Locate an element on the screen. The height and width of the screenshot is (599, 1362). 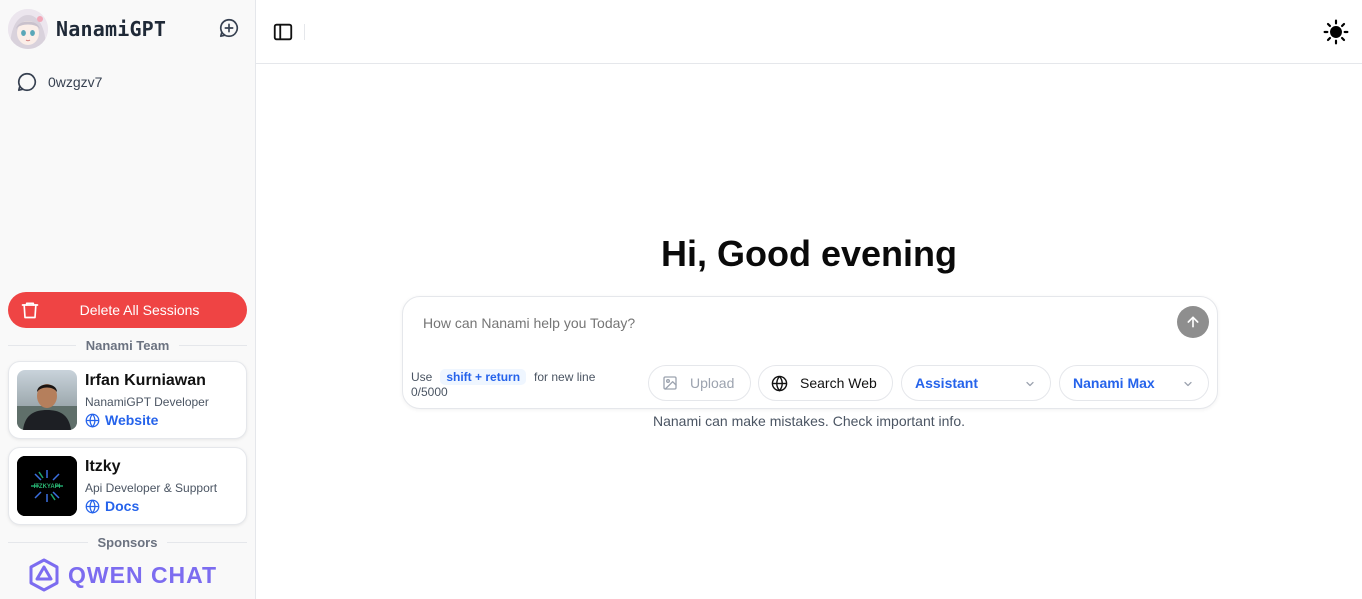
sponsor-name: QWEN CHAT is located at coordinates (143, 574).